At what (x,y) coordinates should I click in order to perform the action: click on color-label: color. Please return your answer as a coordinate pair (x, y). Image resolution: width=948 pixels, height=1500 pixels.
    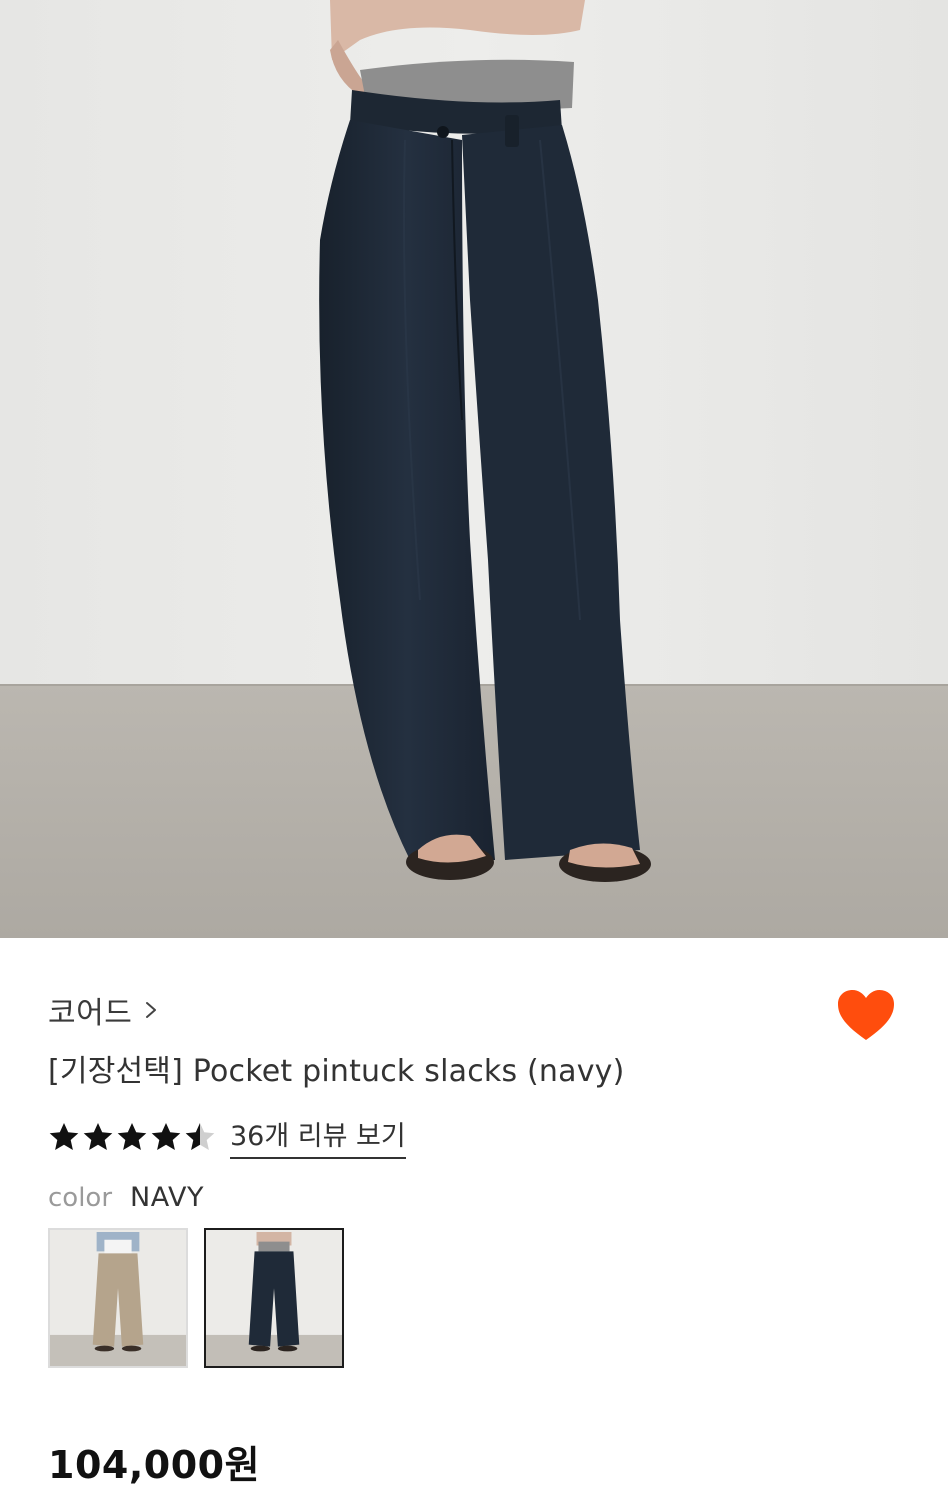
    Looking at the image, I should click on (80, 1198).